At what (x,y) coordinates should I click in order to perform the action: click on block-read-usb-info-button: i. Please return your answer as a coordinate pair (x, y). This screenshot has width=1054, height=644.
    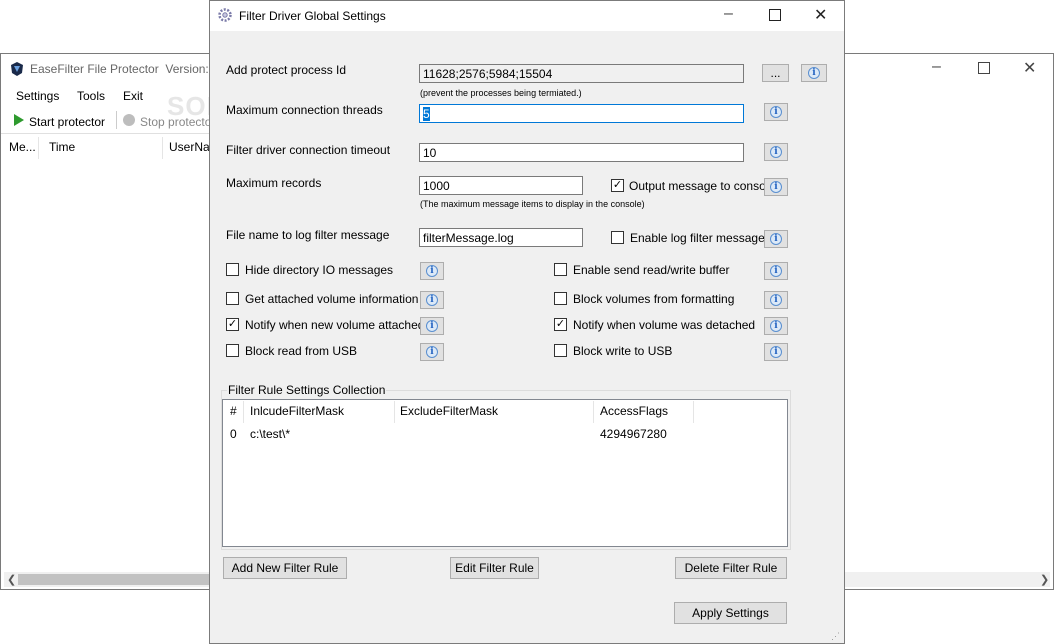
    Looking at the image, I should click on (432, 352).